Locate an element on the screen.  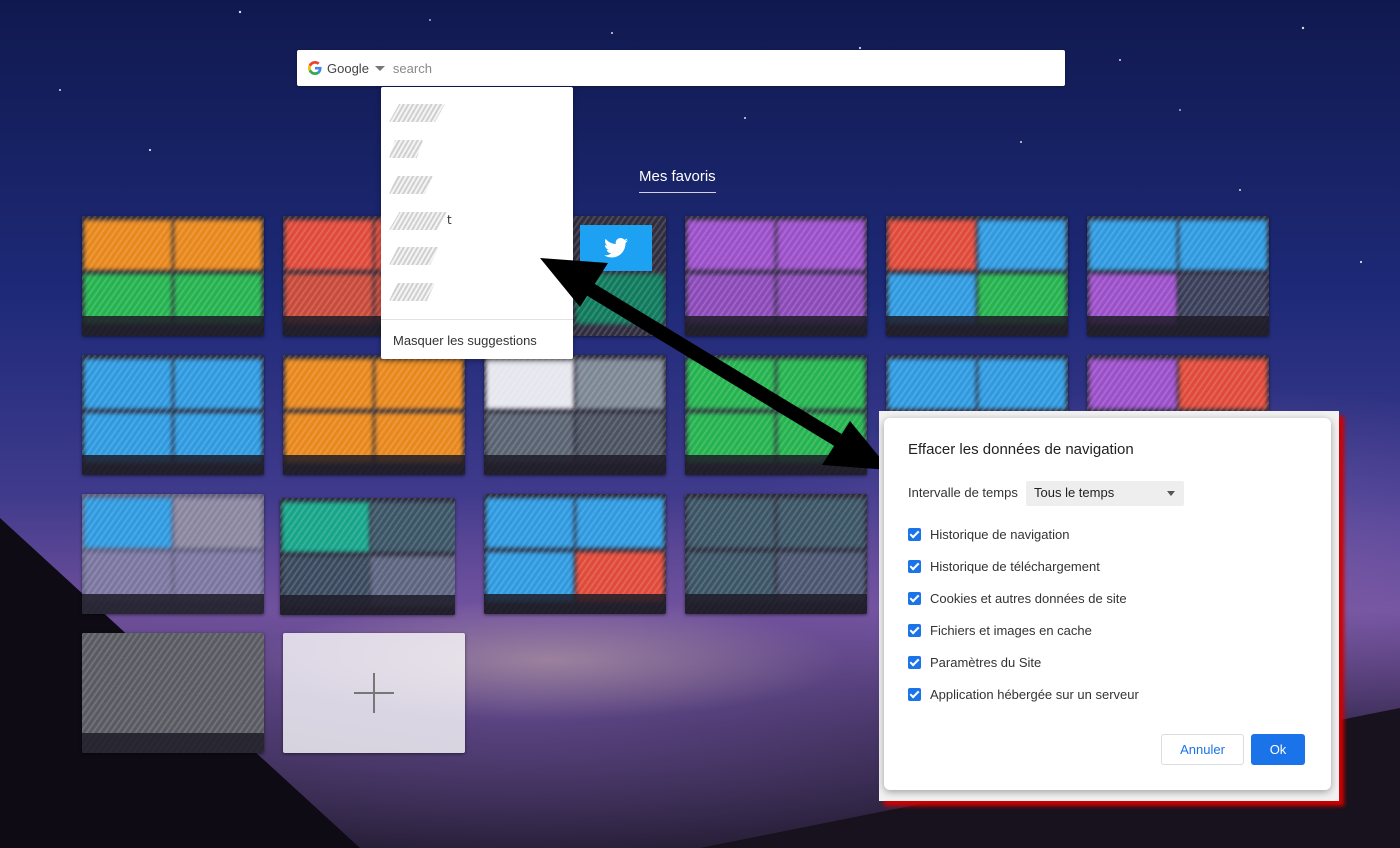
option-site-settings: Paramètres du Site is located at coordinates (974, 662).